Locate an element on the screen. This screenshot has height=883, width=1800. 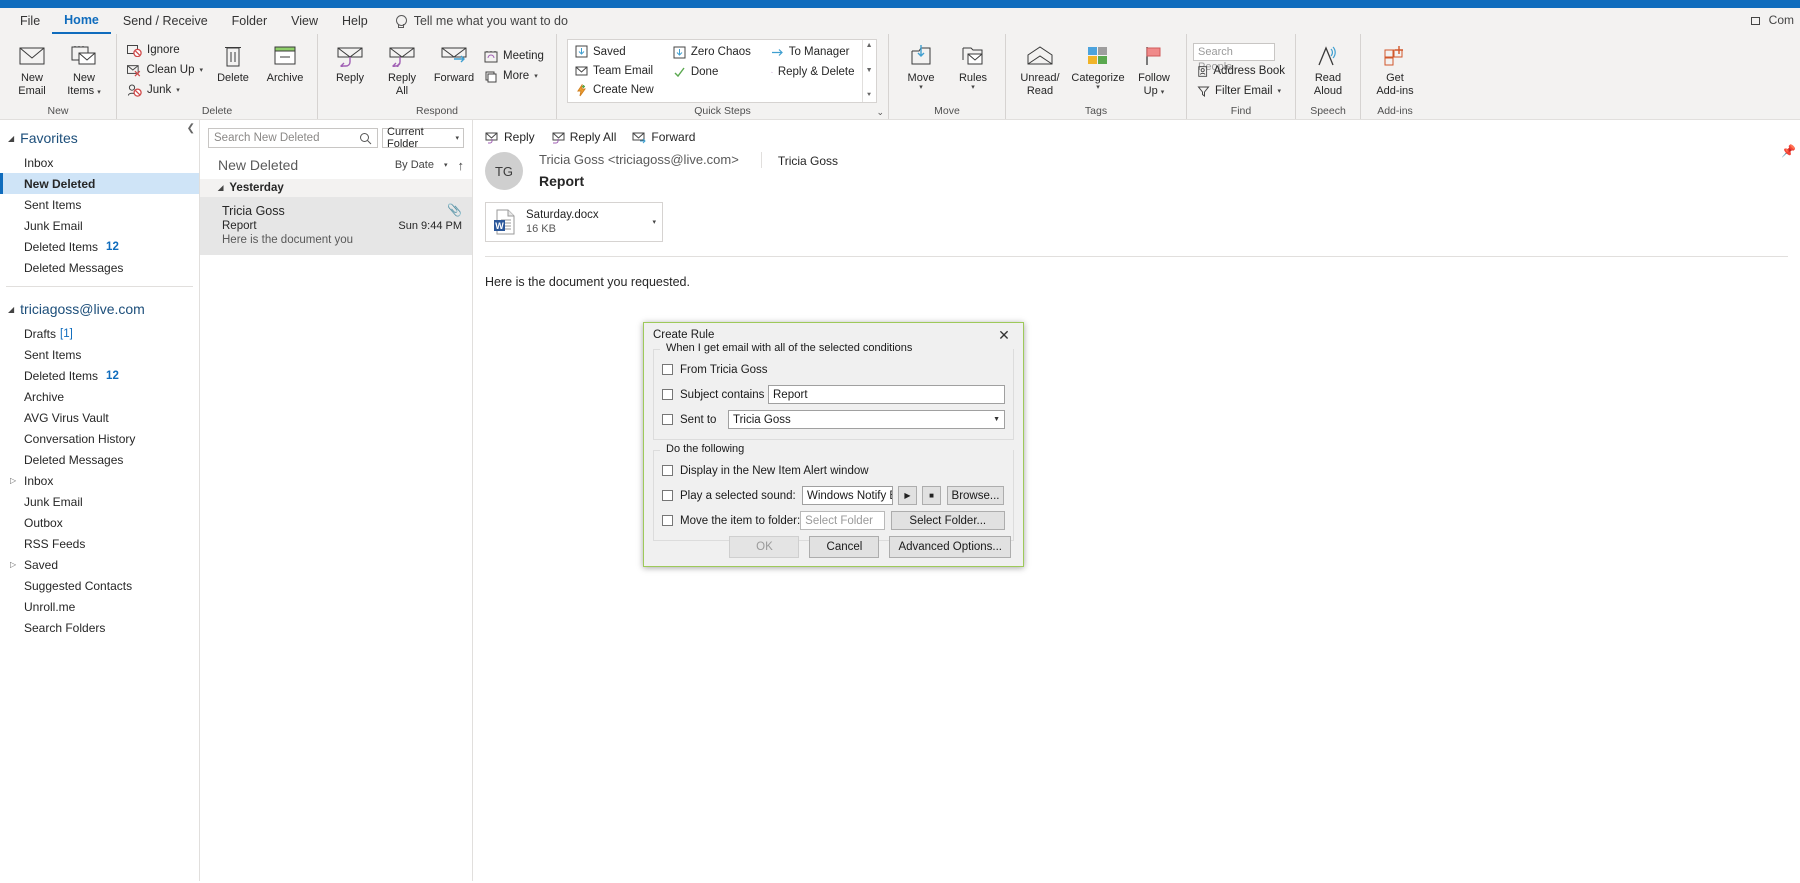
filter-email-button: Filter Email ▾ is located at coordinates (1241, 91).